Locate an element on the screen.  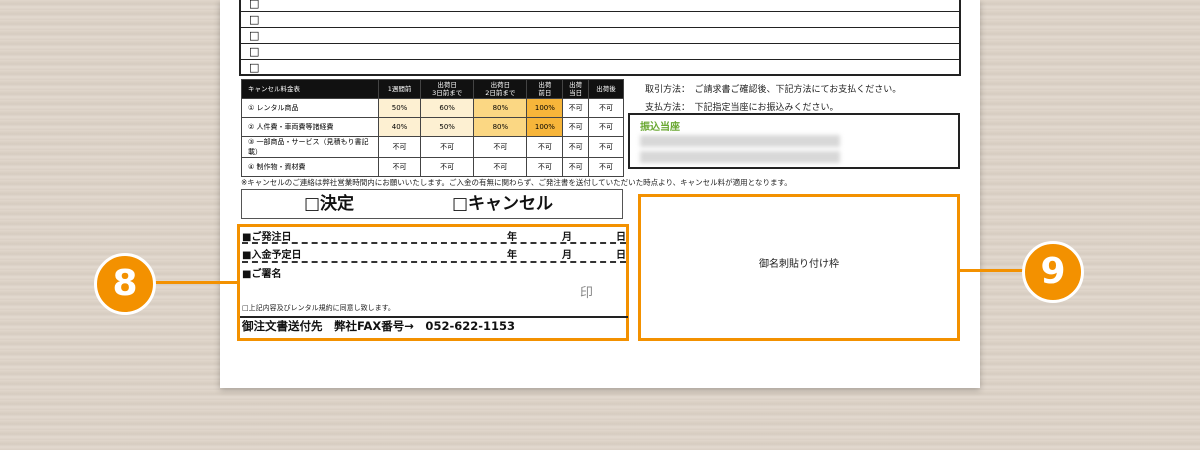
callout-badge-9: 9 is located at coordinates (1053, 272).